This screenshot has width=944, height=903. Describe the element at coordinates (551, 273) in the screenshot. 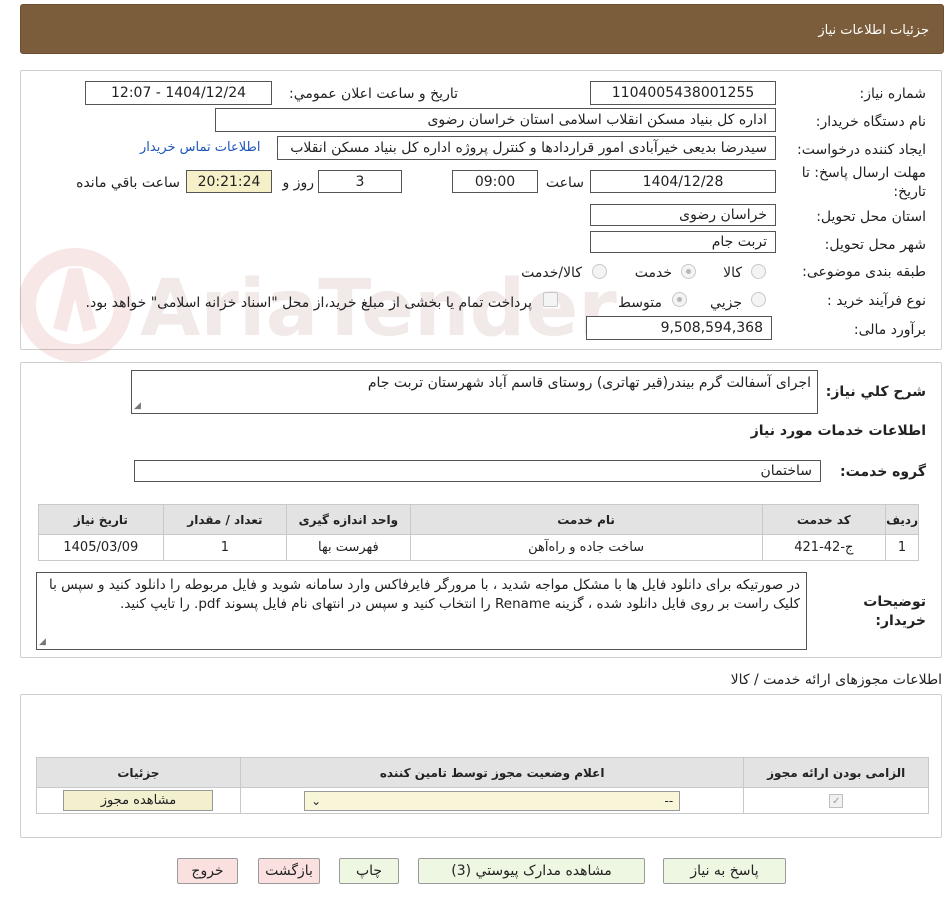

I see `category-option-goods-service: کالا/خدمت` at that location.